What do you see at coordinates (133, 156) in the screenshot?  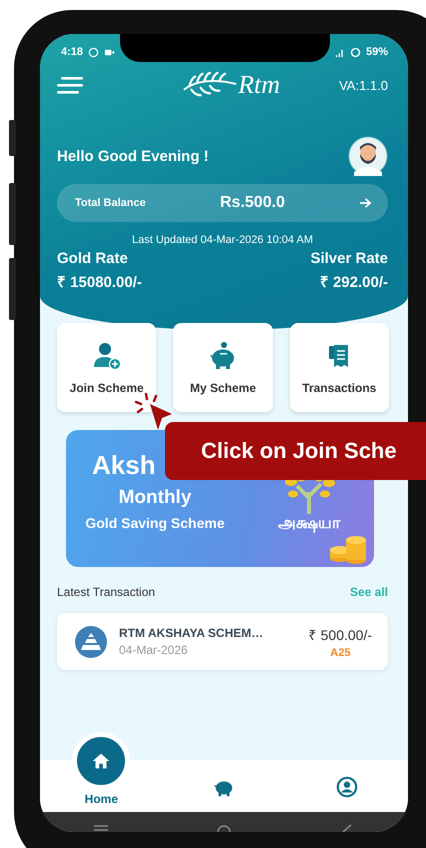 I see `greeting-text: Hello Good Evening !` at bounding box center [133, 156].